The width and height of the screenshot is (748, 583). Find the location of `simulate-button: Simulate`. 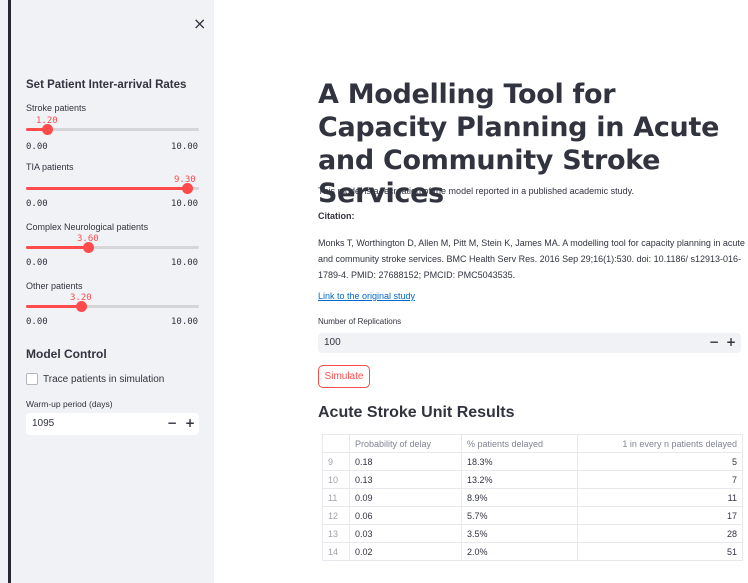

simulate-button: Simulate is located at coordinates (344, 376).